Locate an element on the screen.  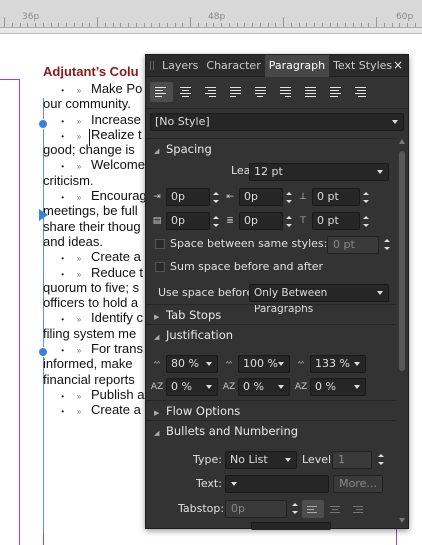
min-word-spacing-icon: ᴬᴬ is located at coordinates (157, 364).